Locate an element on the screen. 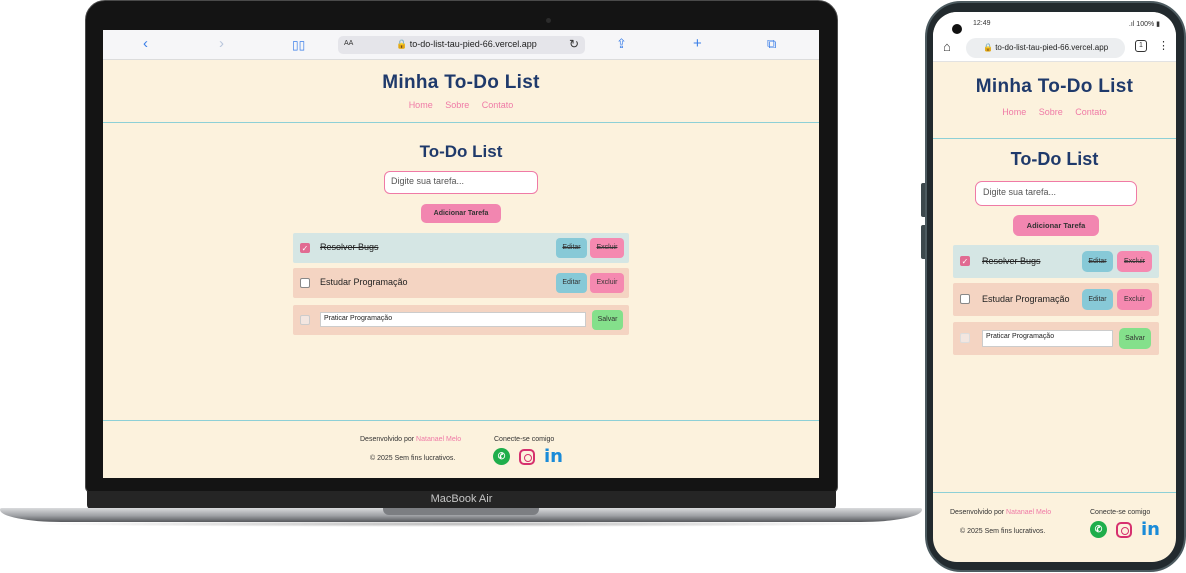 Image resolution: width=1186 pixels, height=573 pixels. battery-level: 100% is located at coordinates (1145, 24).